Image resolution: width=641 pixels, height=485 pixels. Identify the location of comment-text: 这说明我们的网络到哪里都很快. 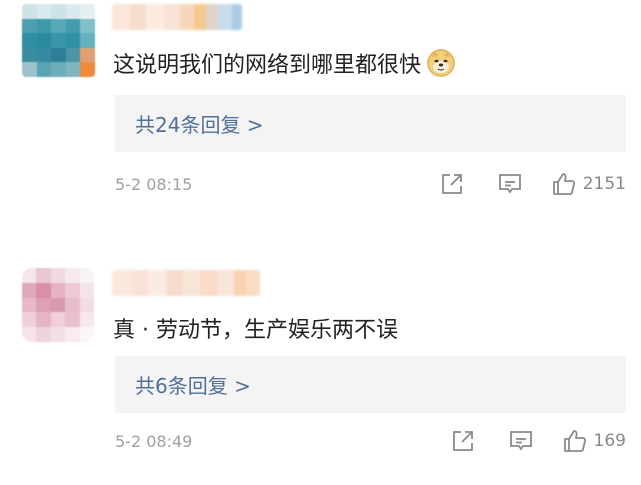
(284, 63).